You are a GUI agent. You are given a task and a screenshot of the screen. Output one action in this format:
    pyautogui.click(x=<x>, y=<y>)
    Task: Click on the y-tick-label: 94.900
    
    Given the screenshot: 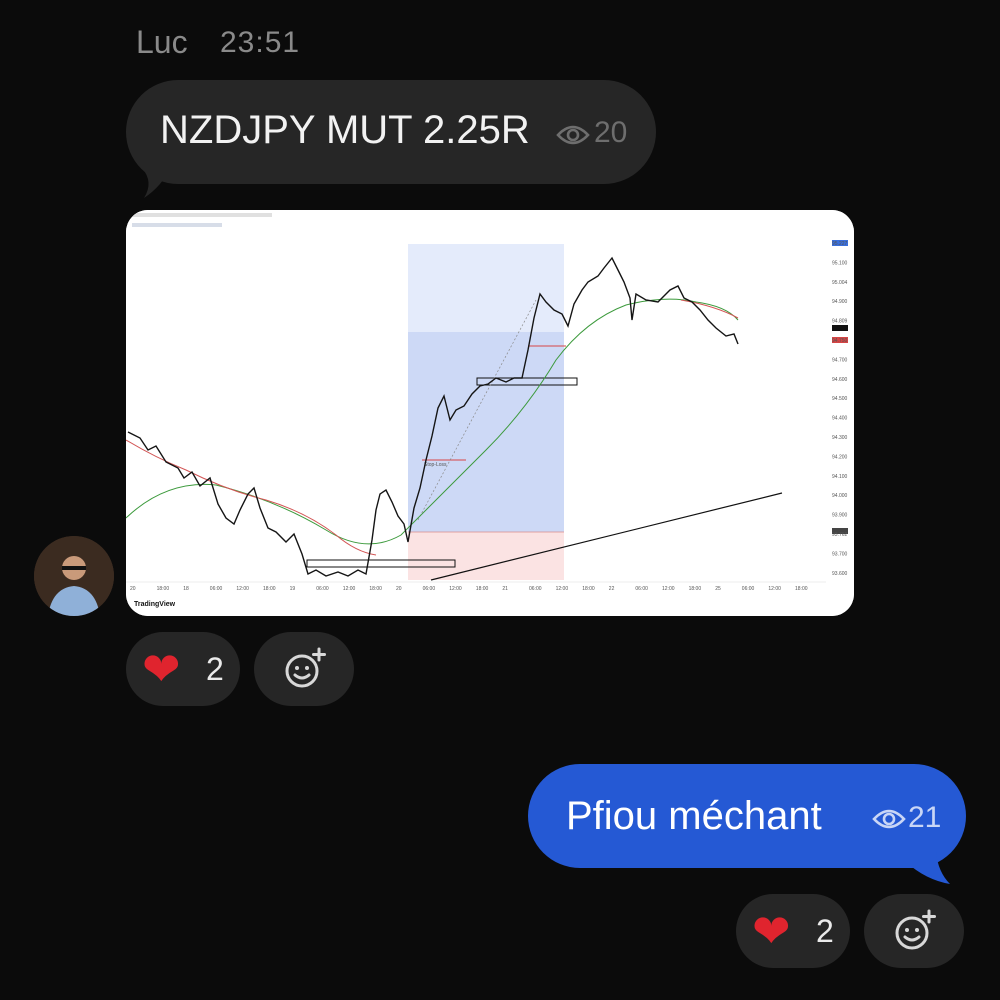 What is the action you would take?
    pyautogui.click(x=840, y=302)
    